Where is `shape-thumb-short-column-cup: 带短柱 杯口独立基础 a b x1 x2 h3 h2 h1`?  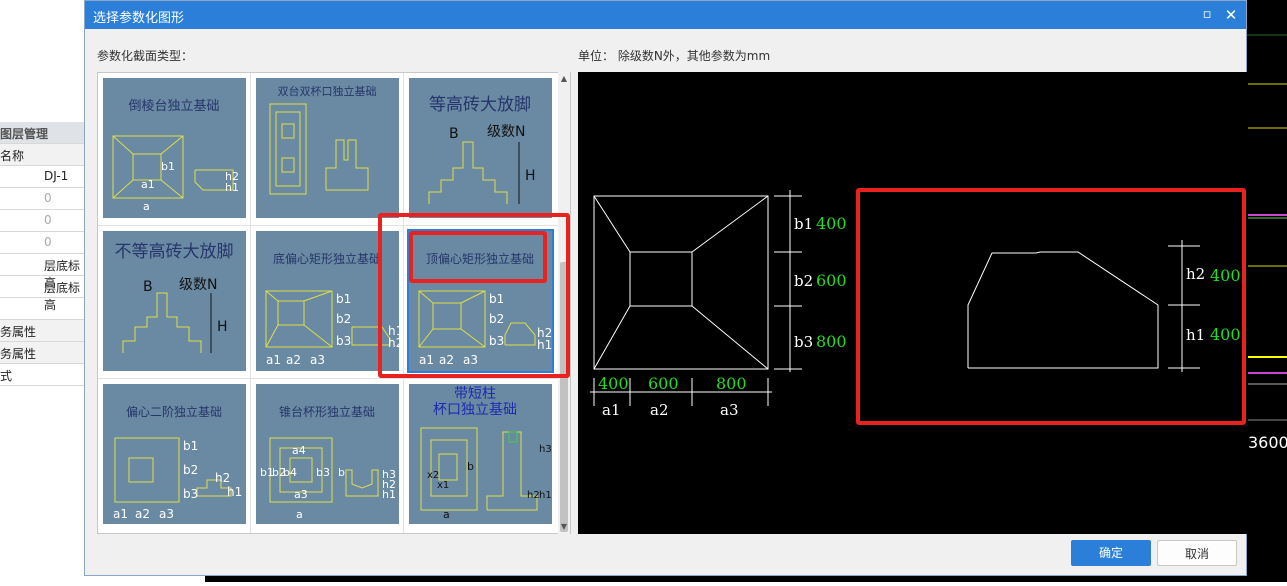 shape-thumb-short-column-cup: 带短柱 杯口独立基础 a b x1 x2 h3 h2 h1 is located at coordinates (480, 454).